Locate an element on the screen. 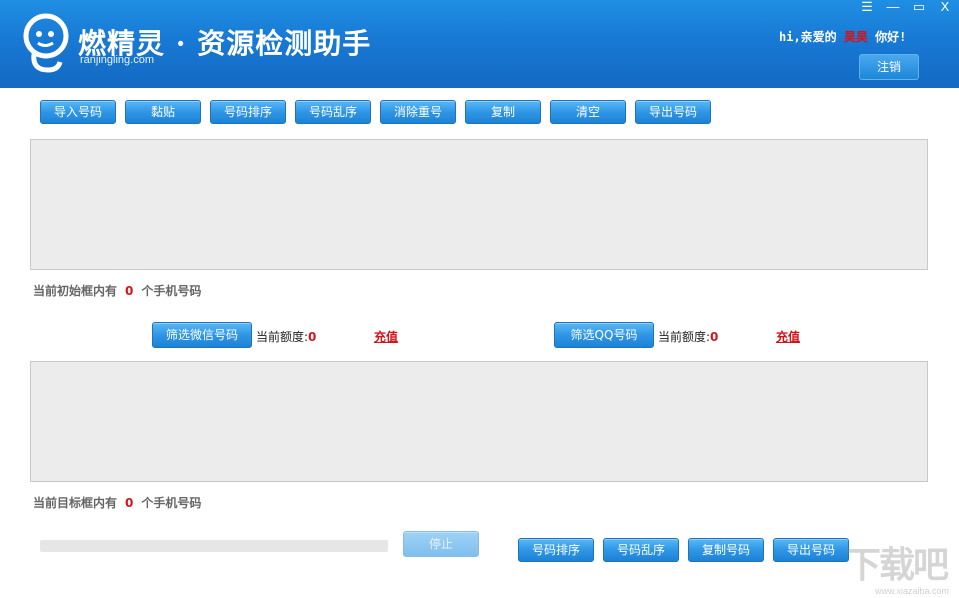 The image size is (959, 598). qq-quota: 当前额度:0 is located at coordinates (688, 336).